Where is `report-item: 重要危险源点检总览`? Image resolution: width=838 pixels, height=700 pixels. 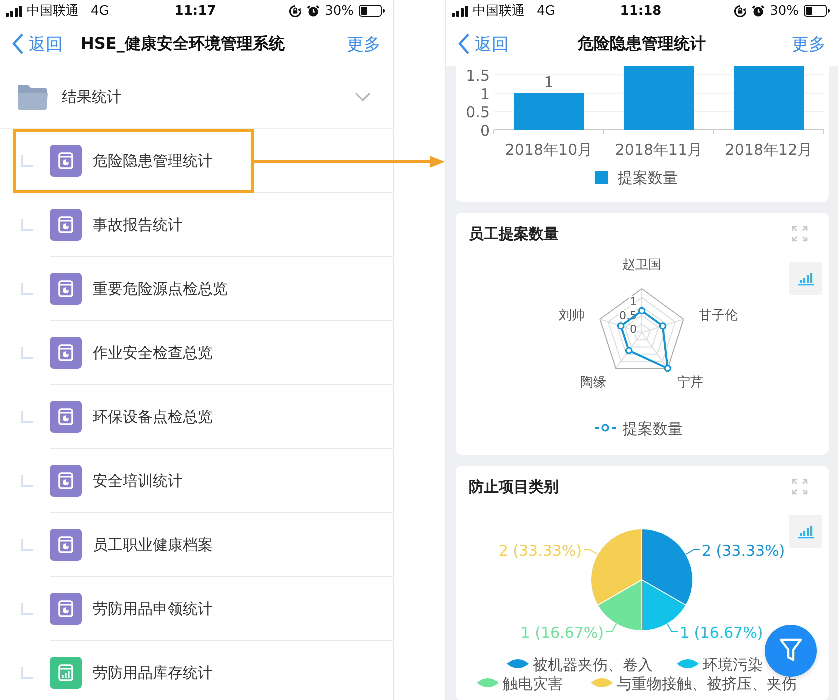 report-item: 重要危险源点检总览 is located at coordinates (196, 289).